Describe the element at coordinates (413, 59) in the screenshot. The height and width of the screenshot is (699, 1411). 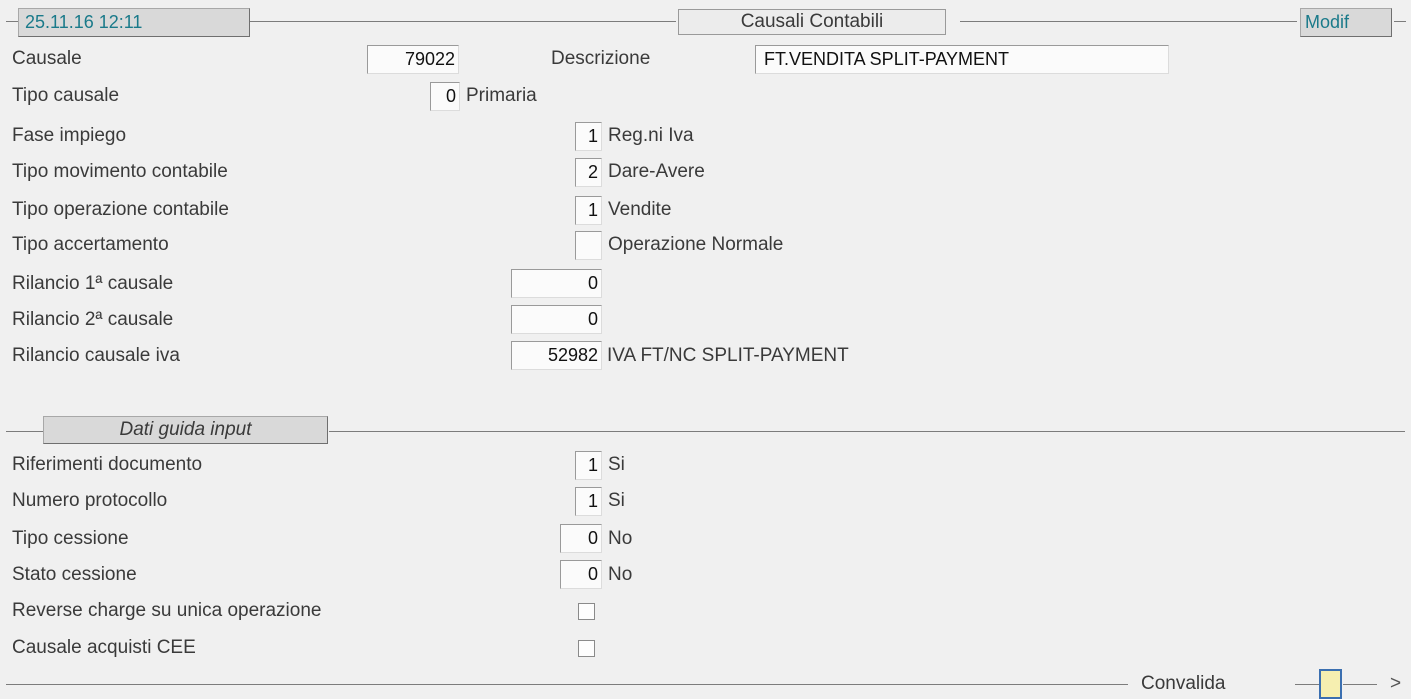
I see `causale-input: 79022` at that location.